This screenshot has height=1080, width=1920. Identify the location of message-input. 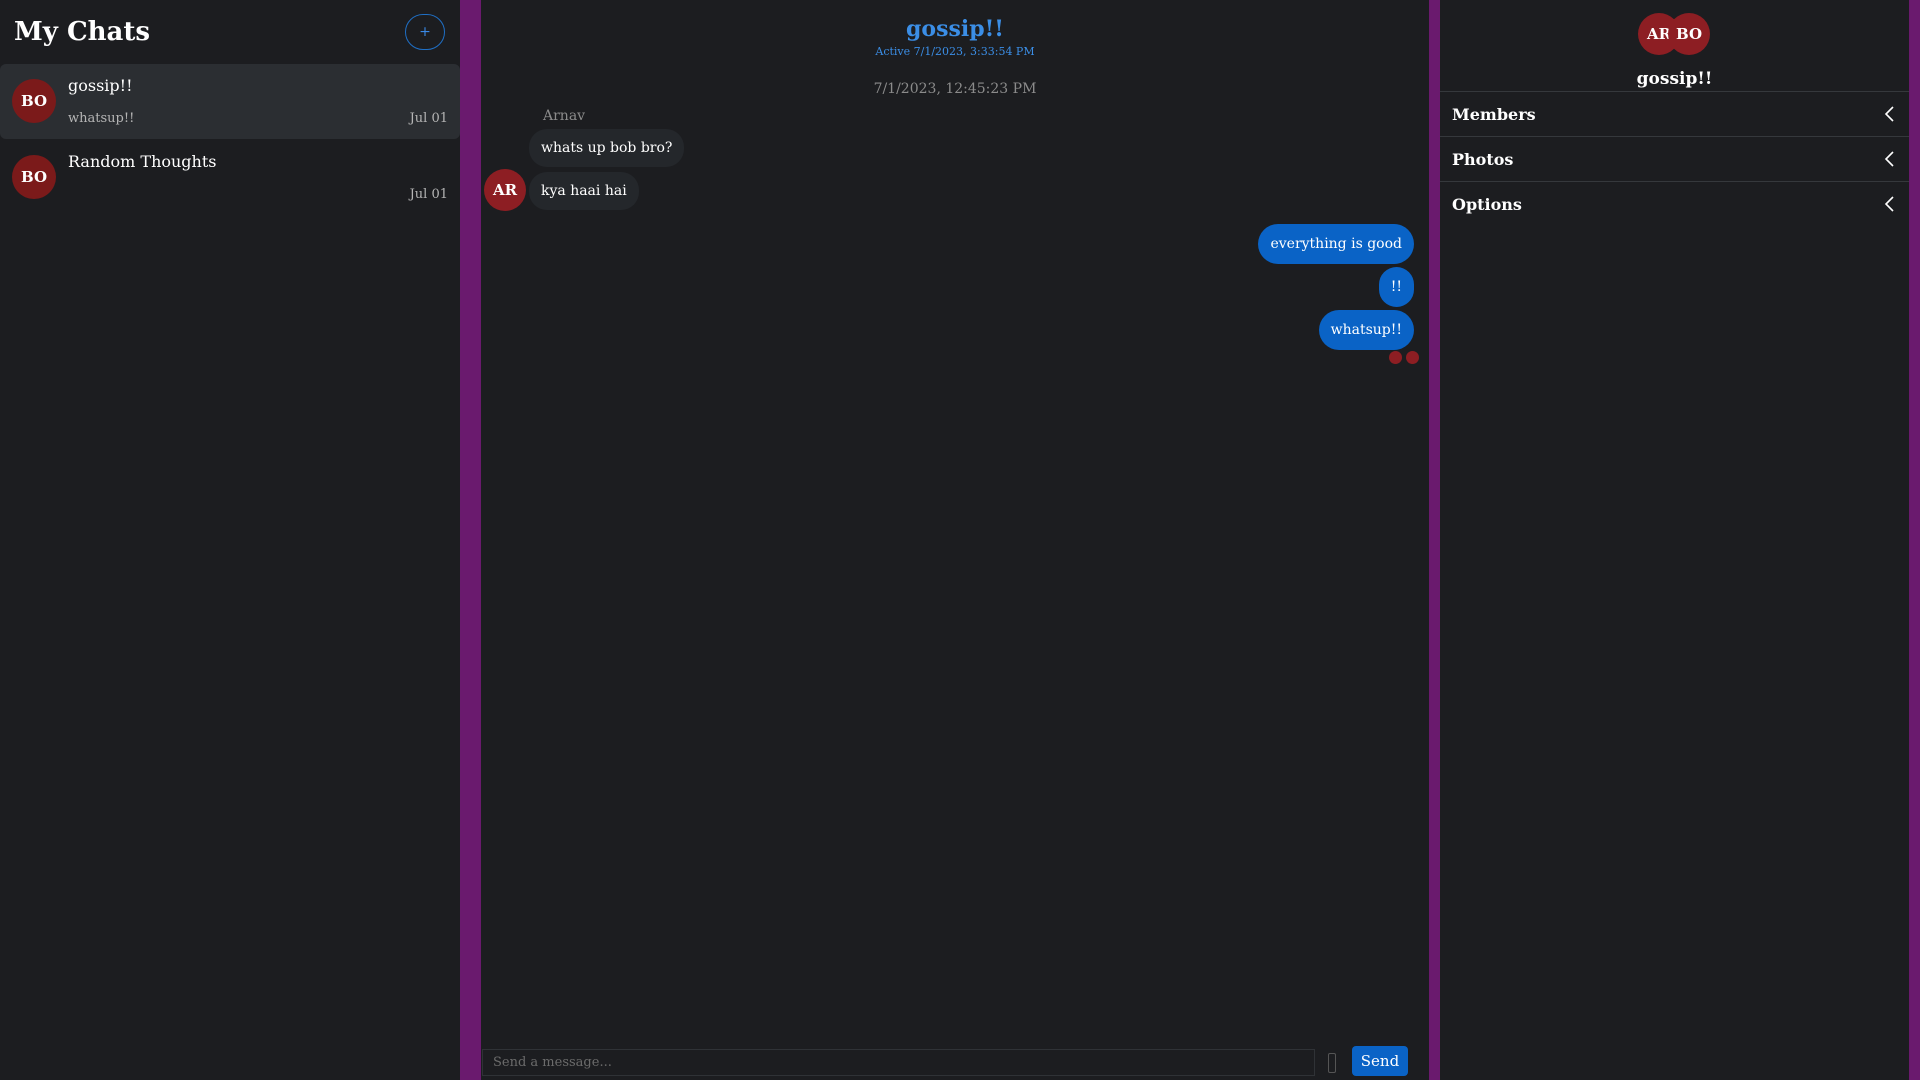
(898, 1062).